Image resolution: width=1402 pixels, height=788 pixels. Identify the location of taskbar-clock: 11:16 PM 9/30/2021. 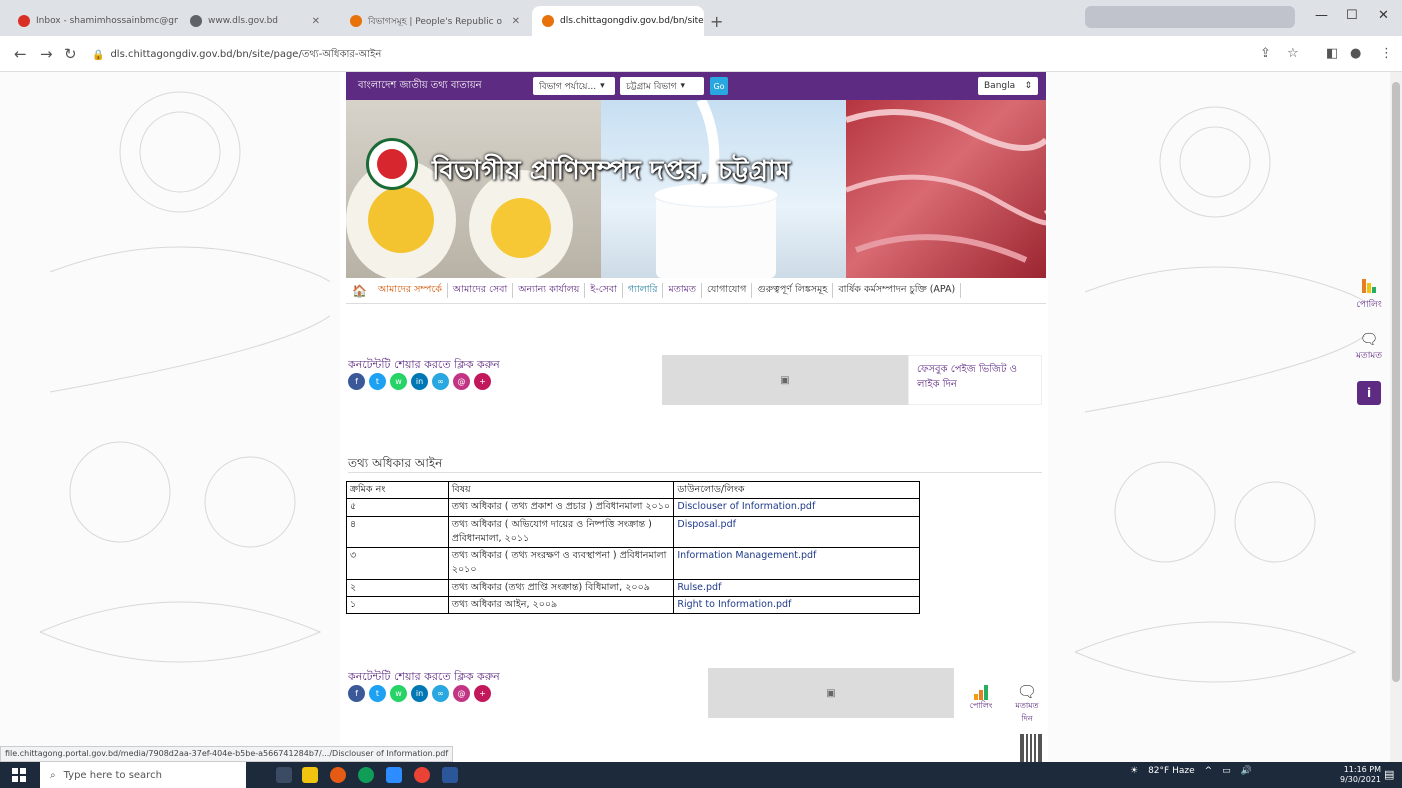
(1360, 775).